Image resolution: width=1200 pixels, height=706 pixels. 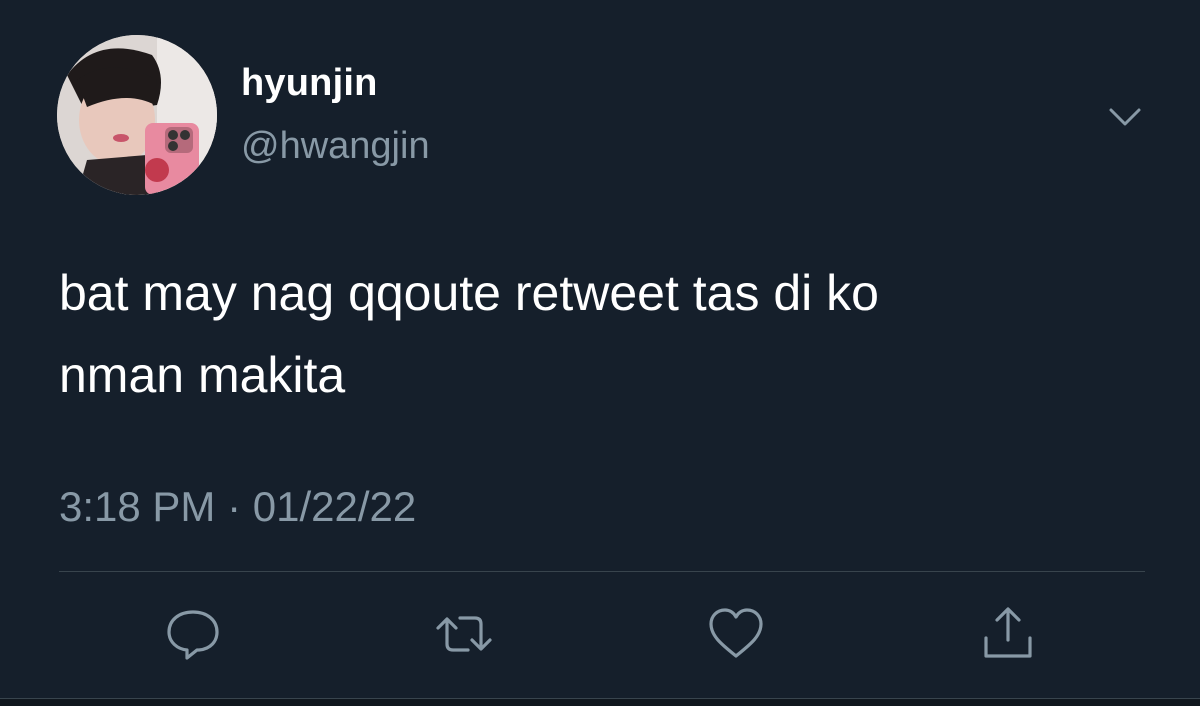 I want to click on display-name: hyunjin, so click(x=309, y=83).